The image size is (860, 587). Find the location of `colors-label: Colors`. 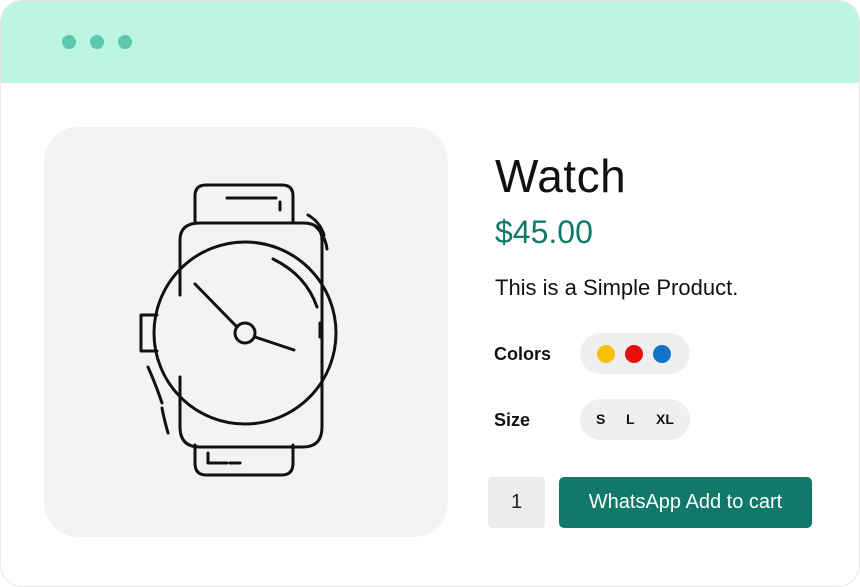

colors-label: Colors is located at coordinates (523, 354).